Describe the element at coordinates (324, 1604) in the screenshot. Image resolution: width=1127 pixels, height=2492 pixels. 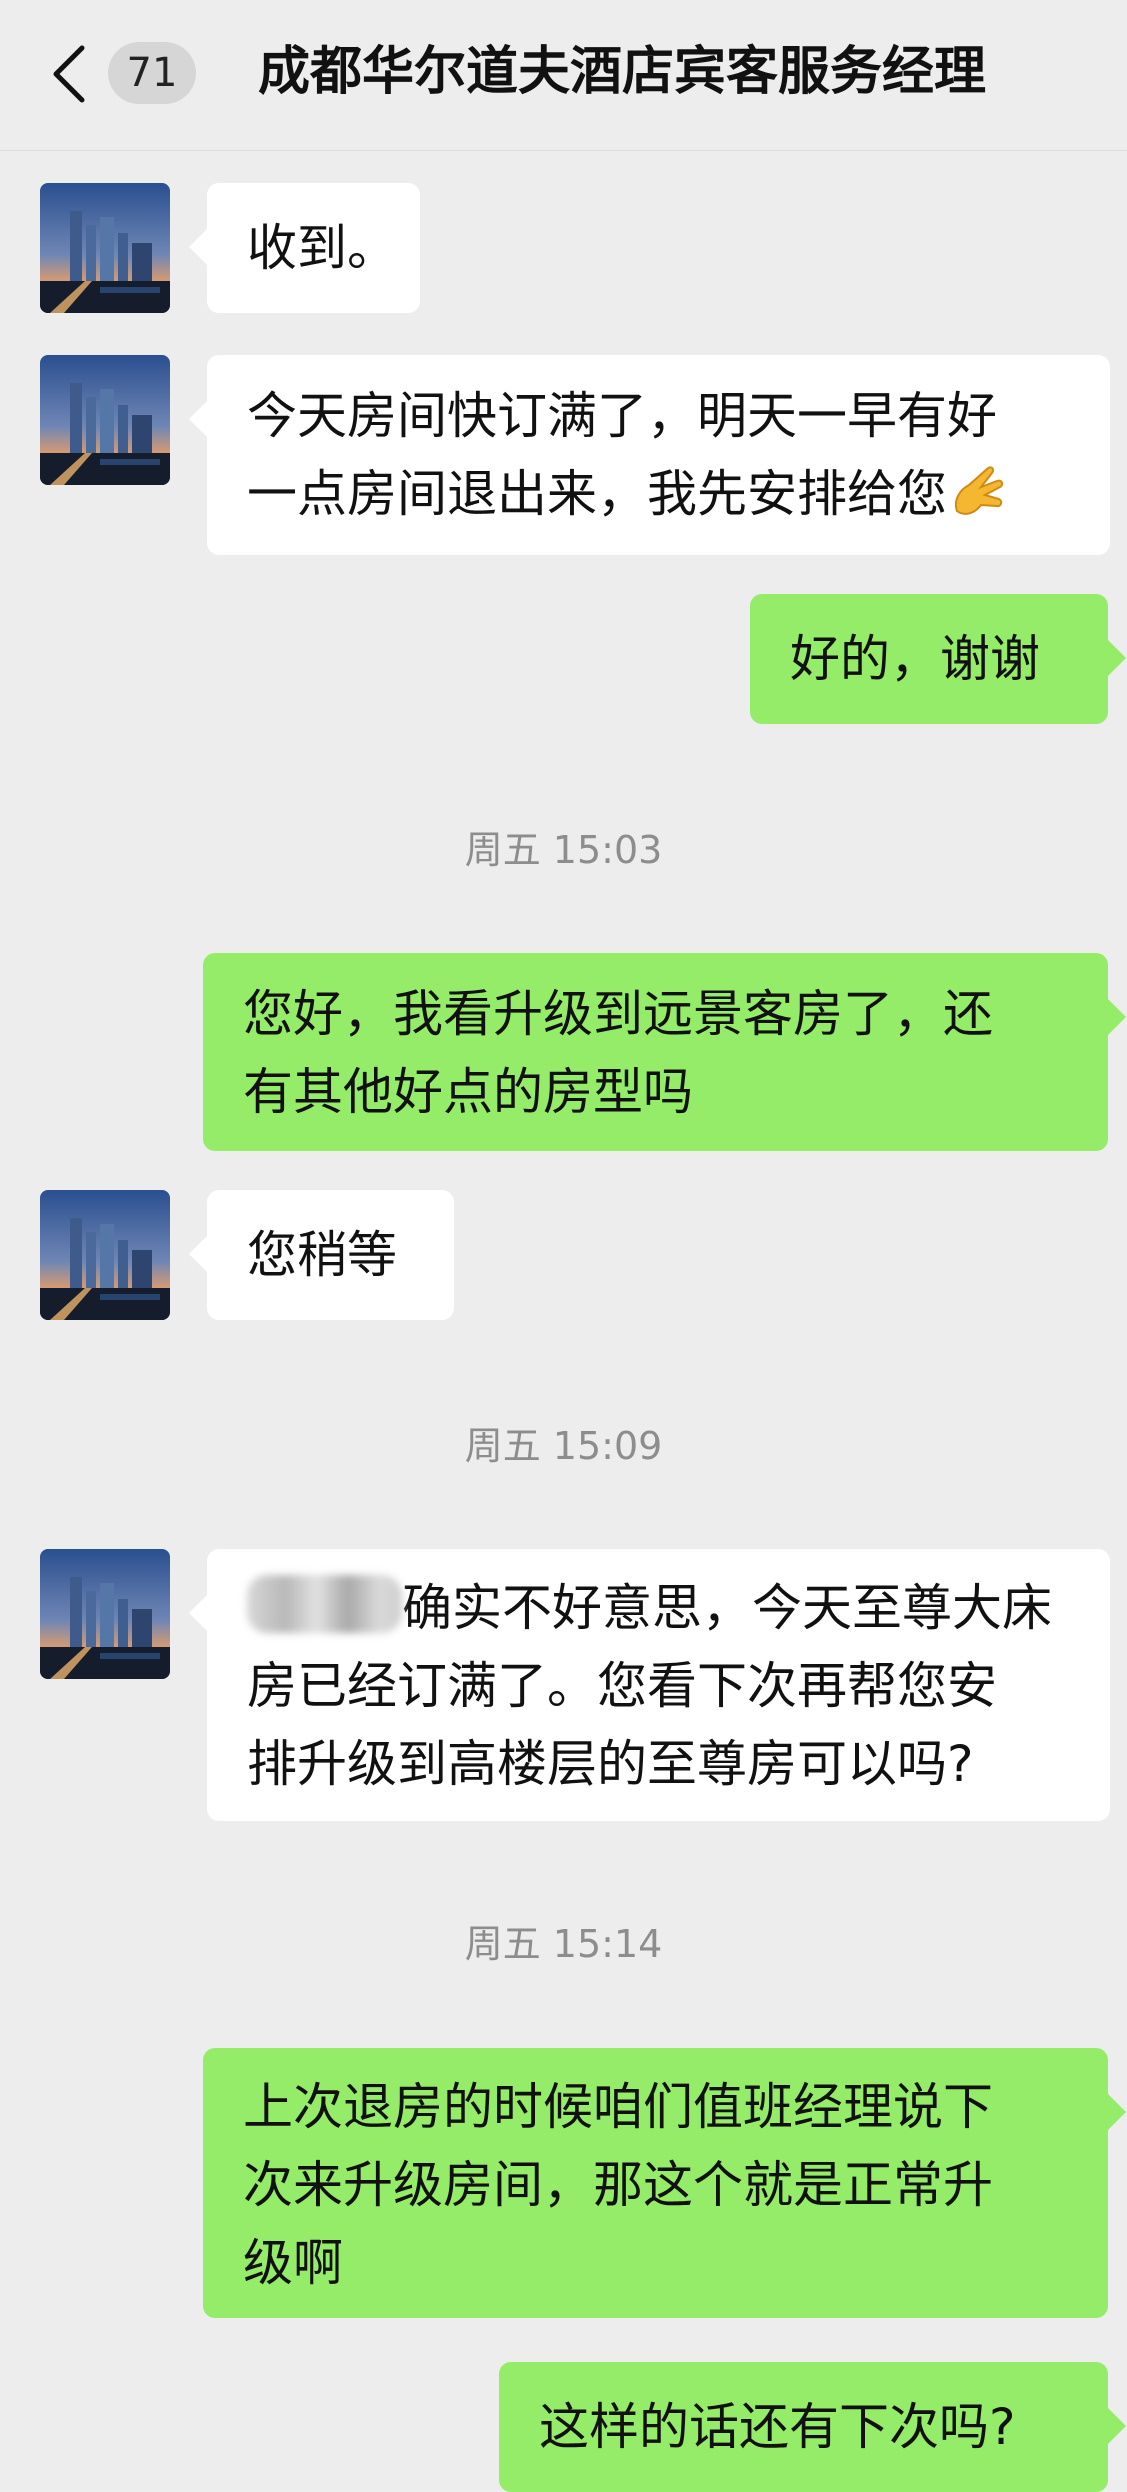
I see `redacted-text-blur` at that location.